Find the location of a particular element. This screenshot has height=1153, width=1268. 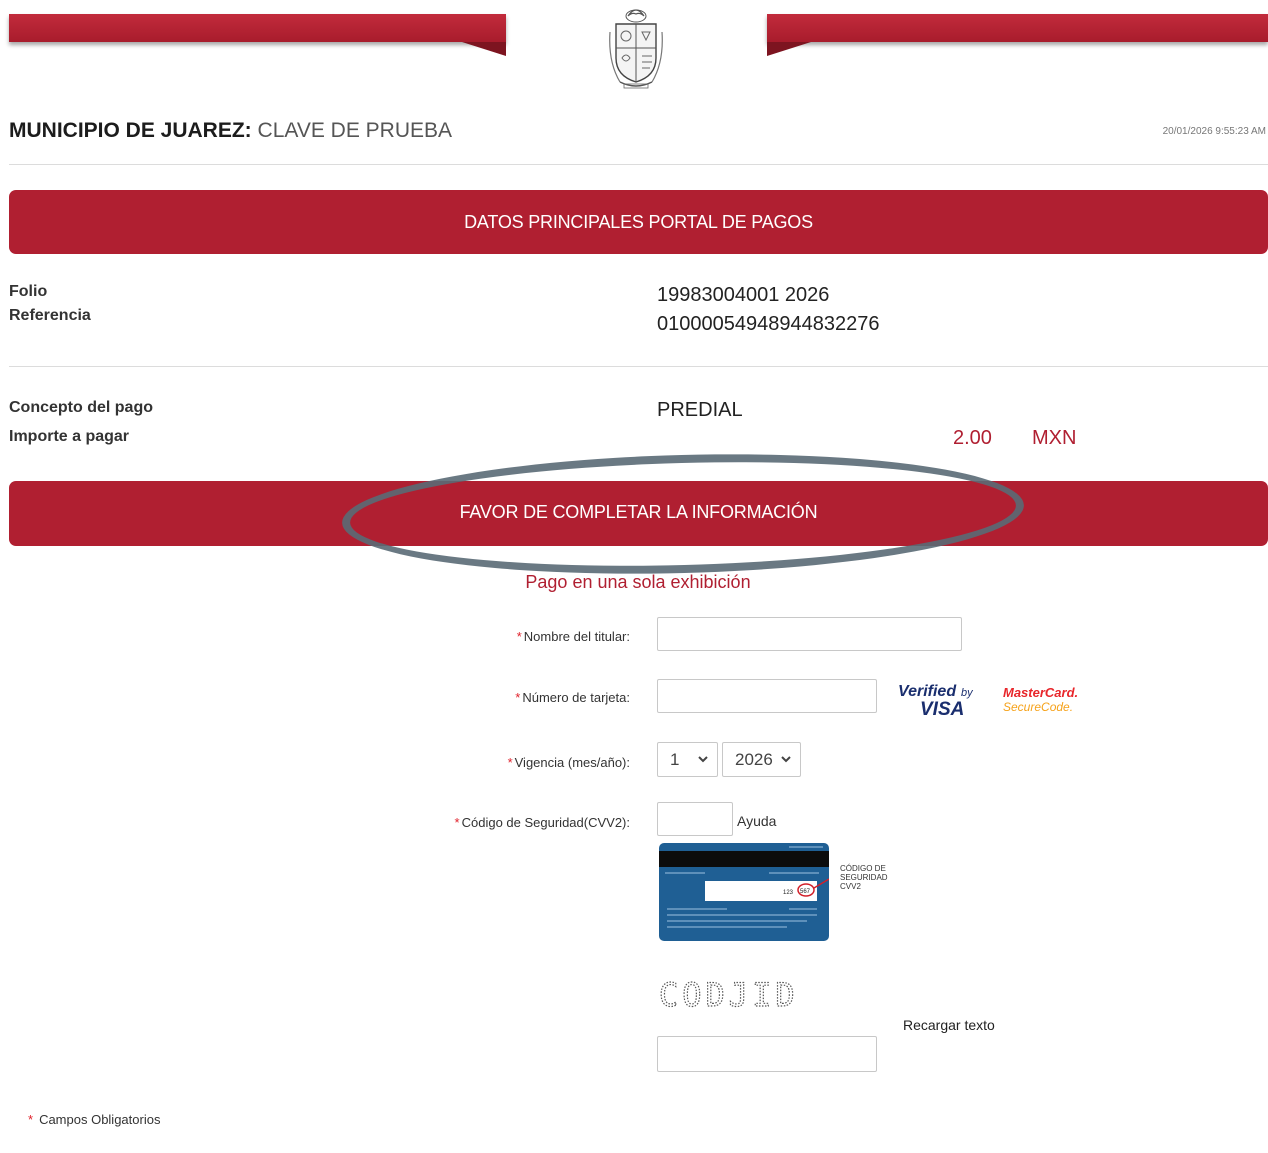

header-ribbon-left is located at coordinates (257, 28).